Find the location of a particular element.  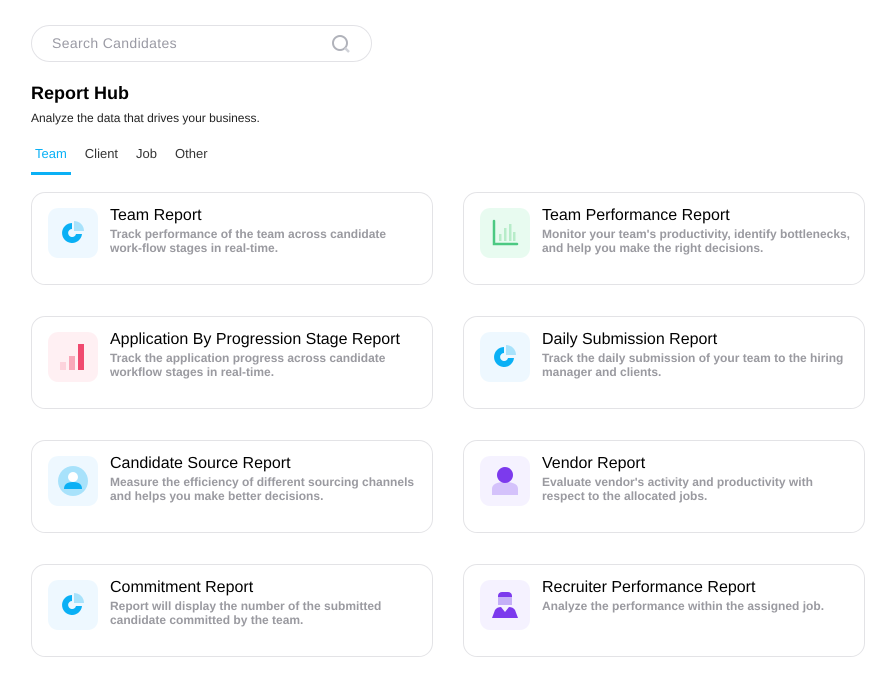

report-card: Candidate Source Report Measure the efficiency of different sourcing channels and helps you make better decisions. is located at coordinates (232, 486).